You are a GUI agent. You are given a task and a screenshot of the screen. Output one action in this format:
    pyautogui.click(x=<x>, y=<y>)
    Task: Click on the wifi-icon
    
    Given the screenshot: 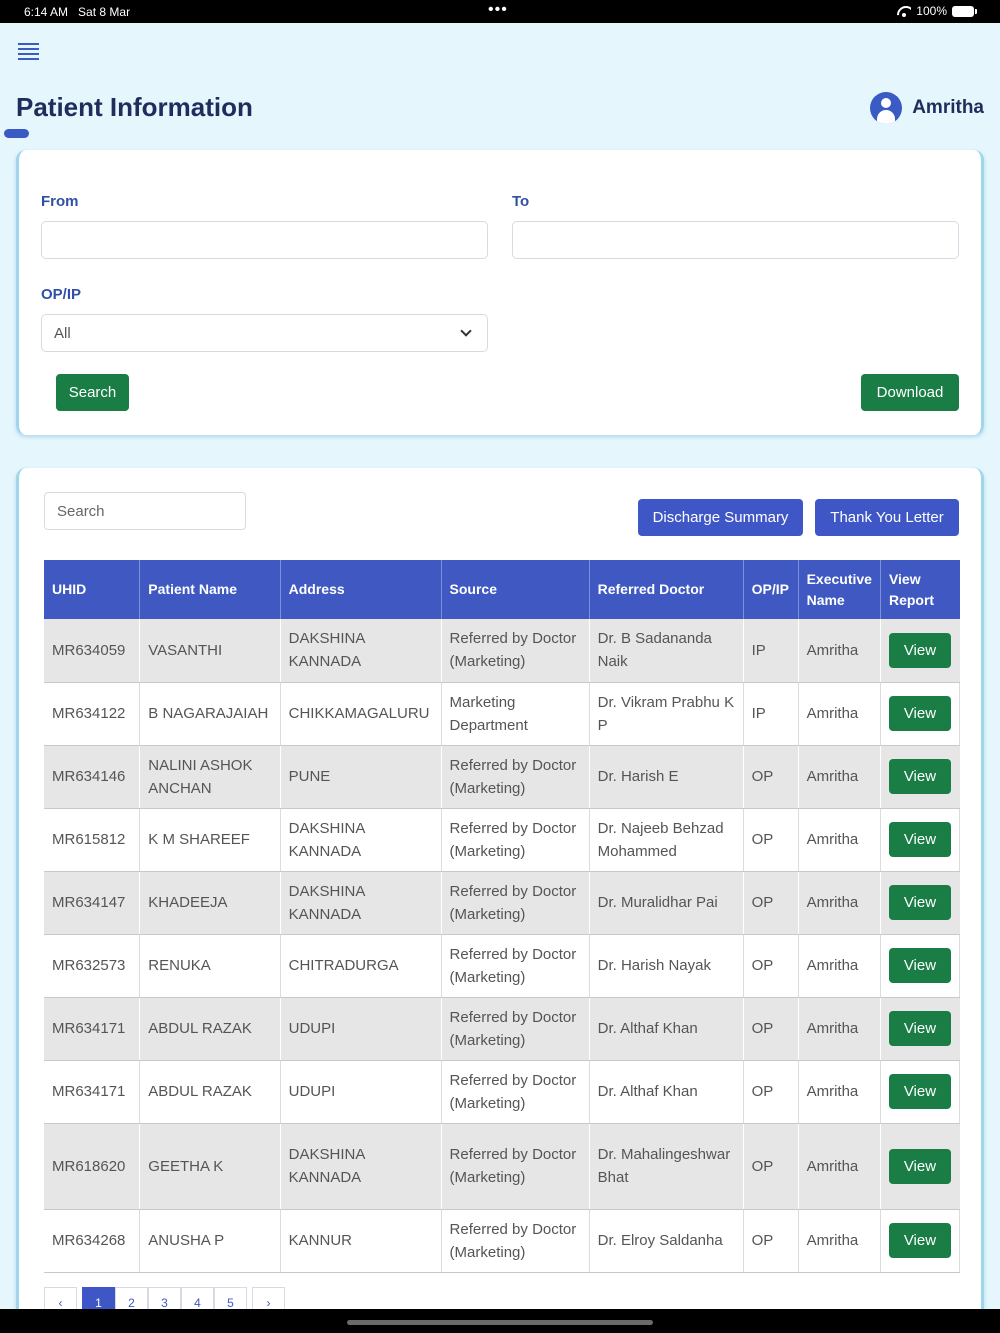 What is the action you would take?
    pyautogui.click(x=904, y=11)
    